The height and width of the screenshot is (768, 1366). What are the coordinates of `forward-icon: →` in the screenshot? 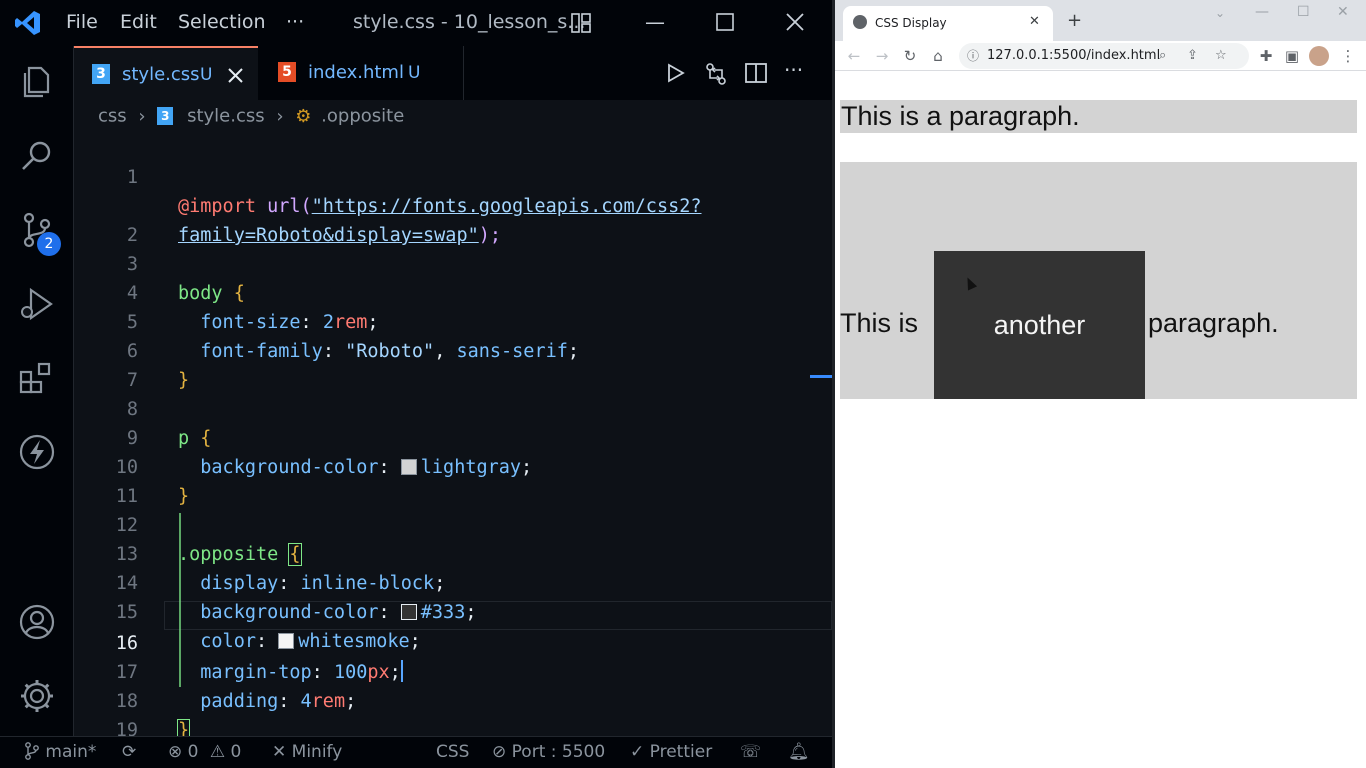 It's located at (882, 56).